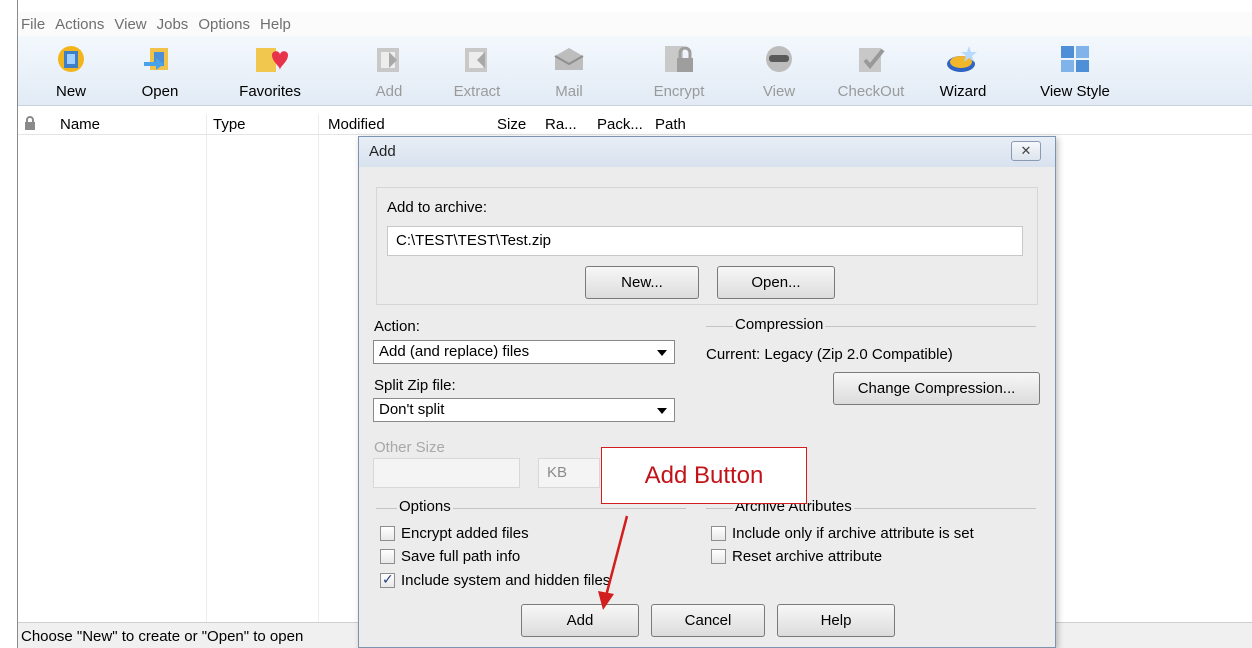  I want to click on action-select: Add (and replace) files, so click(524, 352).